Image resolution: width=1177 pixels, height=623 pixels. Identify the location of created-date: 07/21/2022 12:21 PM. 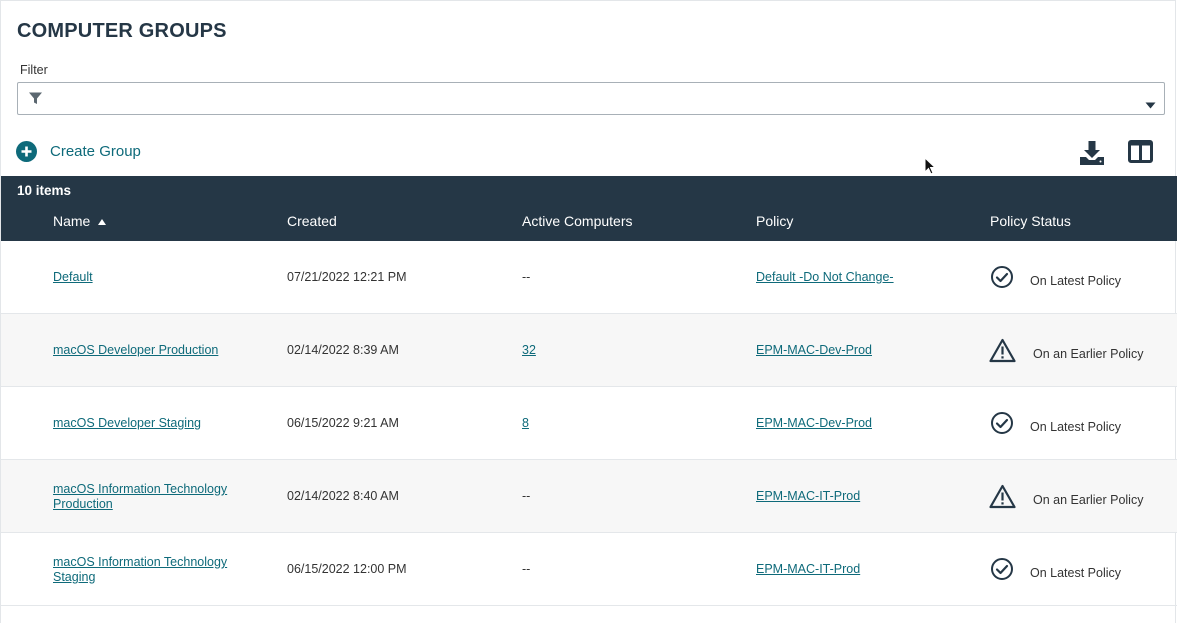
(347, 276).